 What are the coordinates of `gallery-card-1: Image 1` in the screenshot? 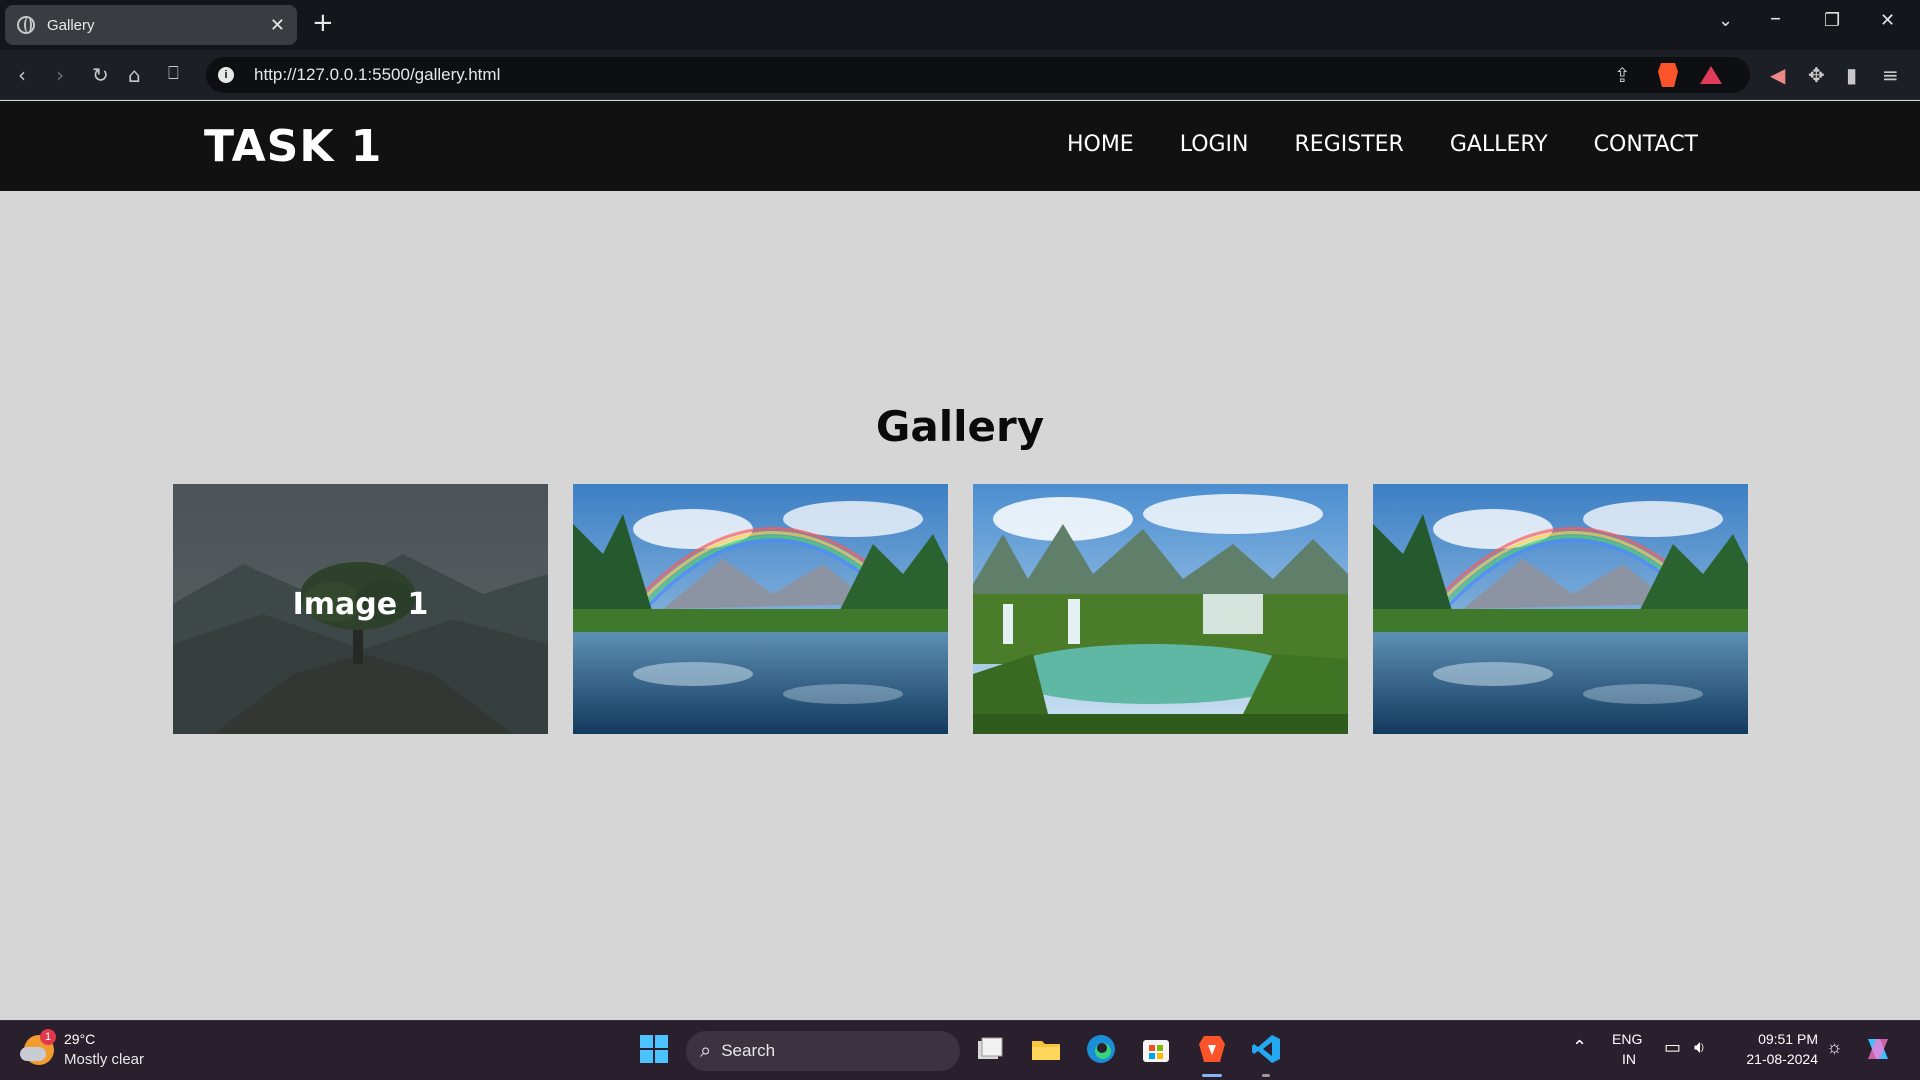 It's located at (360, 609).